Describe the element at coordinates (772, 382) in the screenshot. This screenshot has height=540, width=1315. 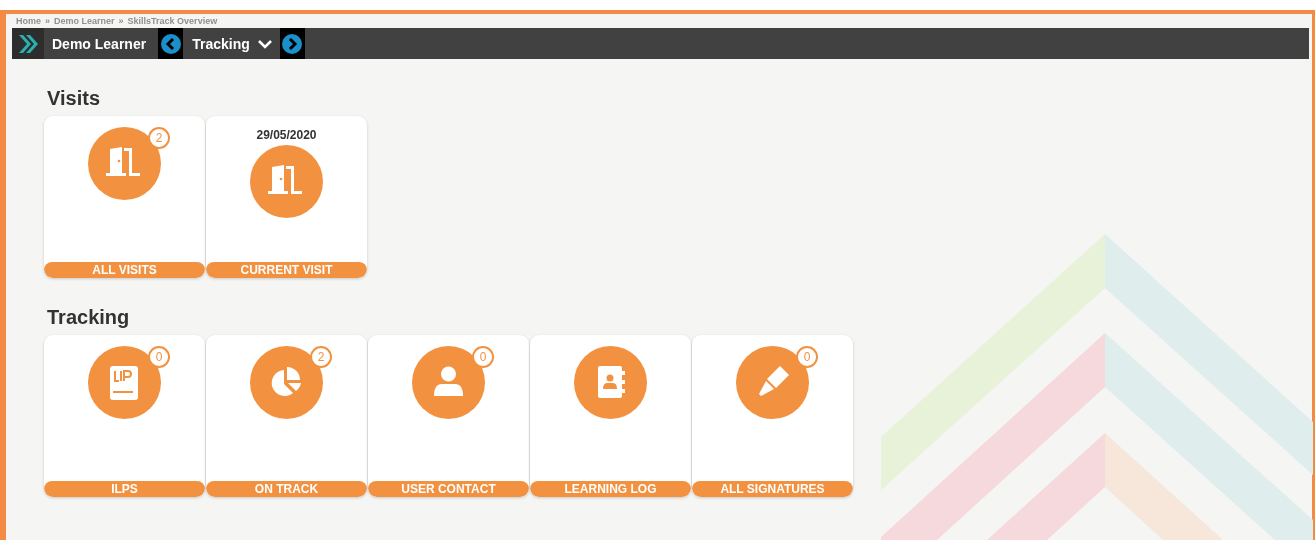
I see `pen-icon` at that location.